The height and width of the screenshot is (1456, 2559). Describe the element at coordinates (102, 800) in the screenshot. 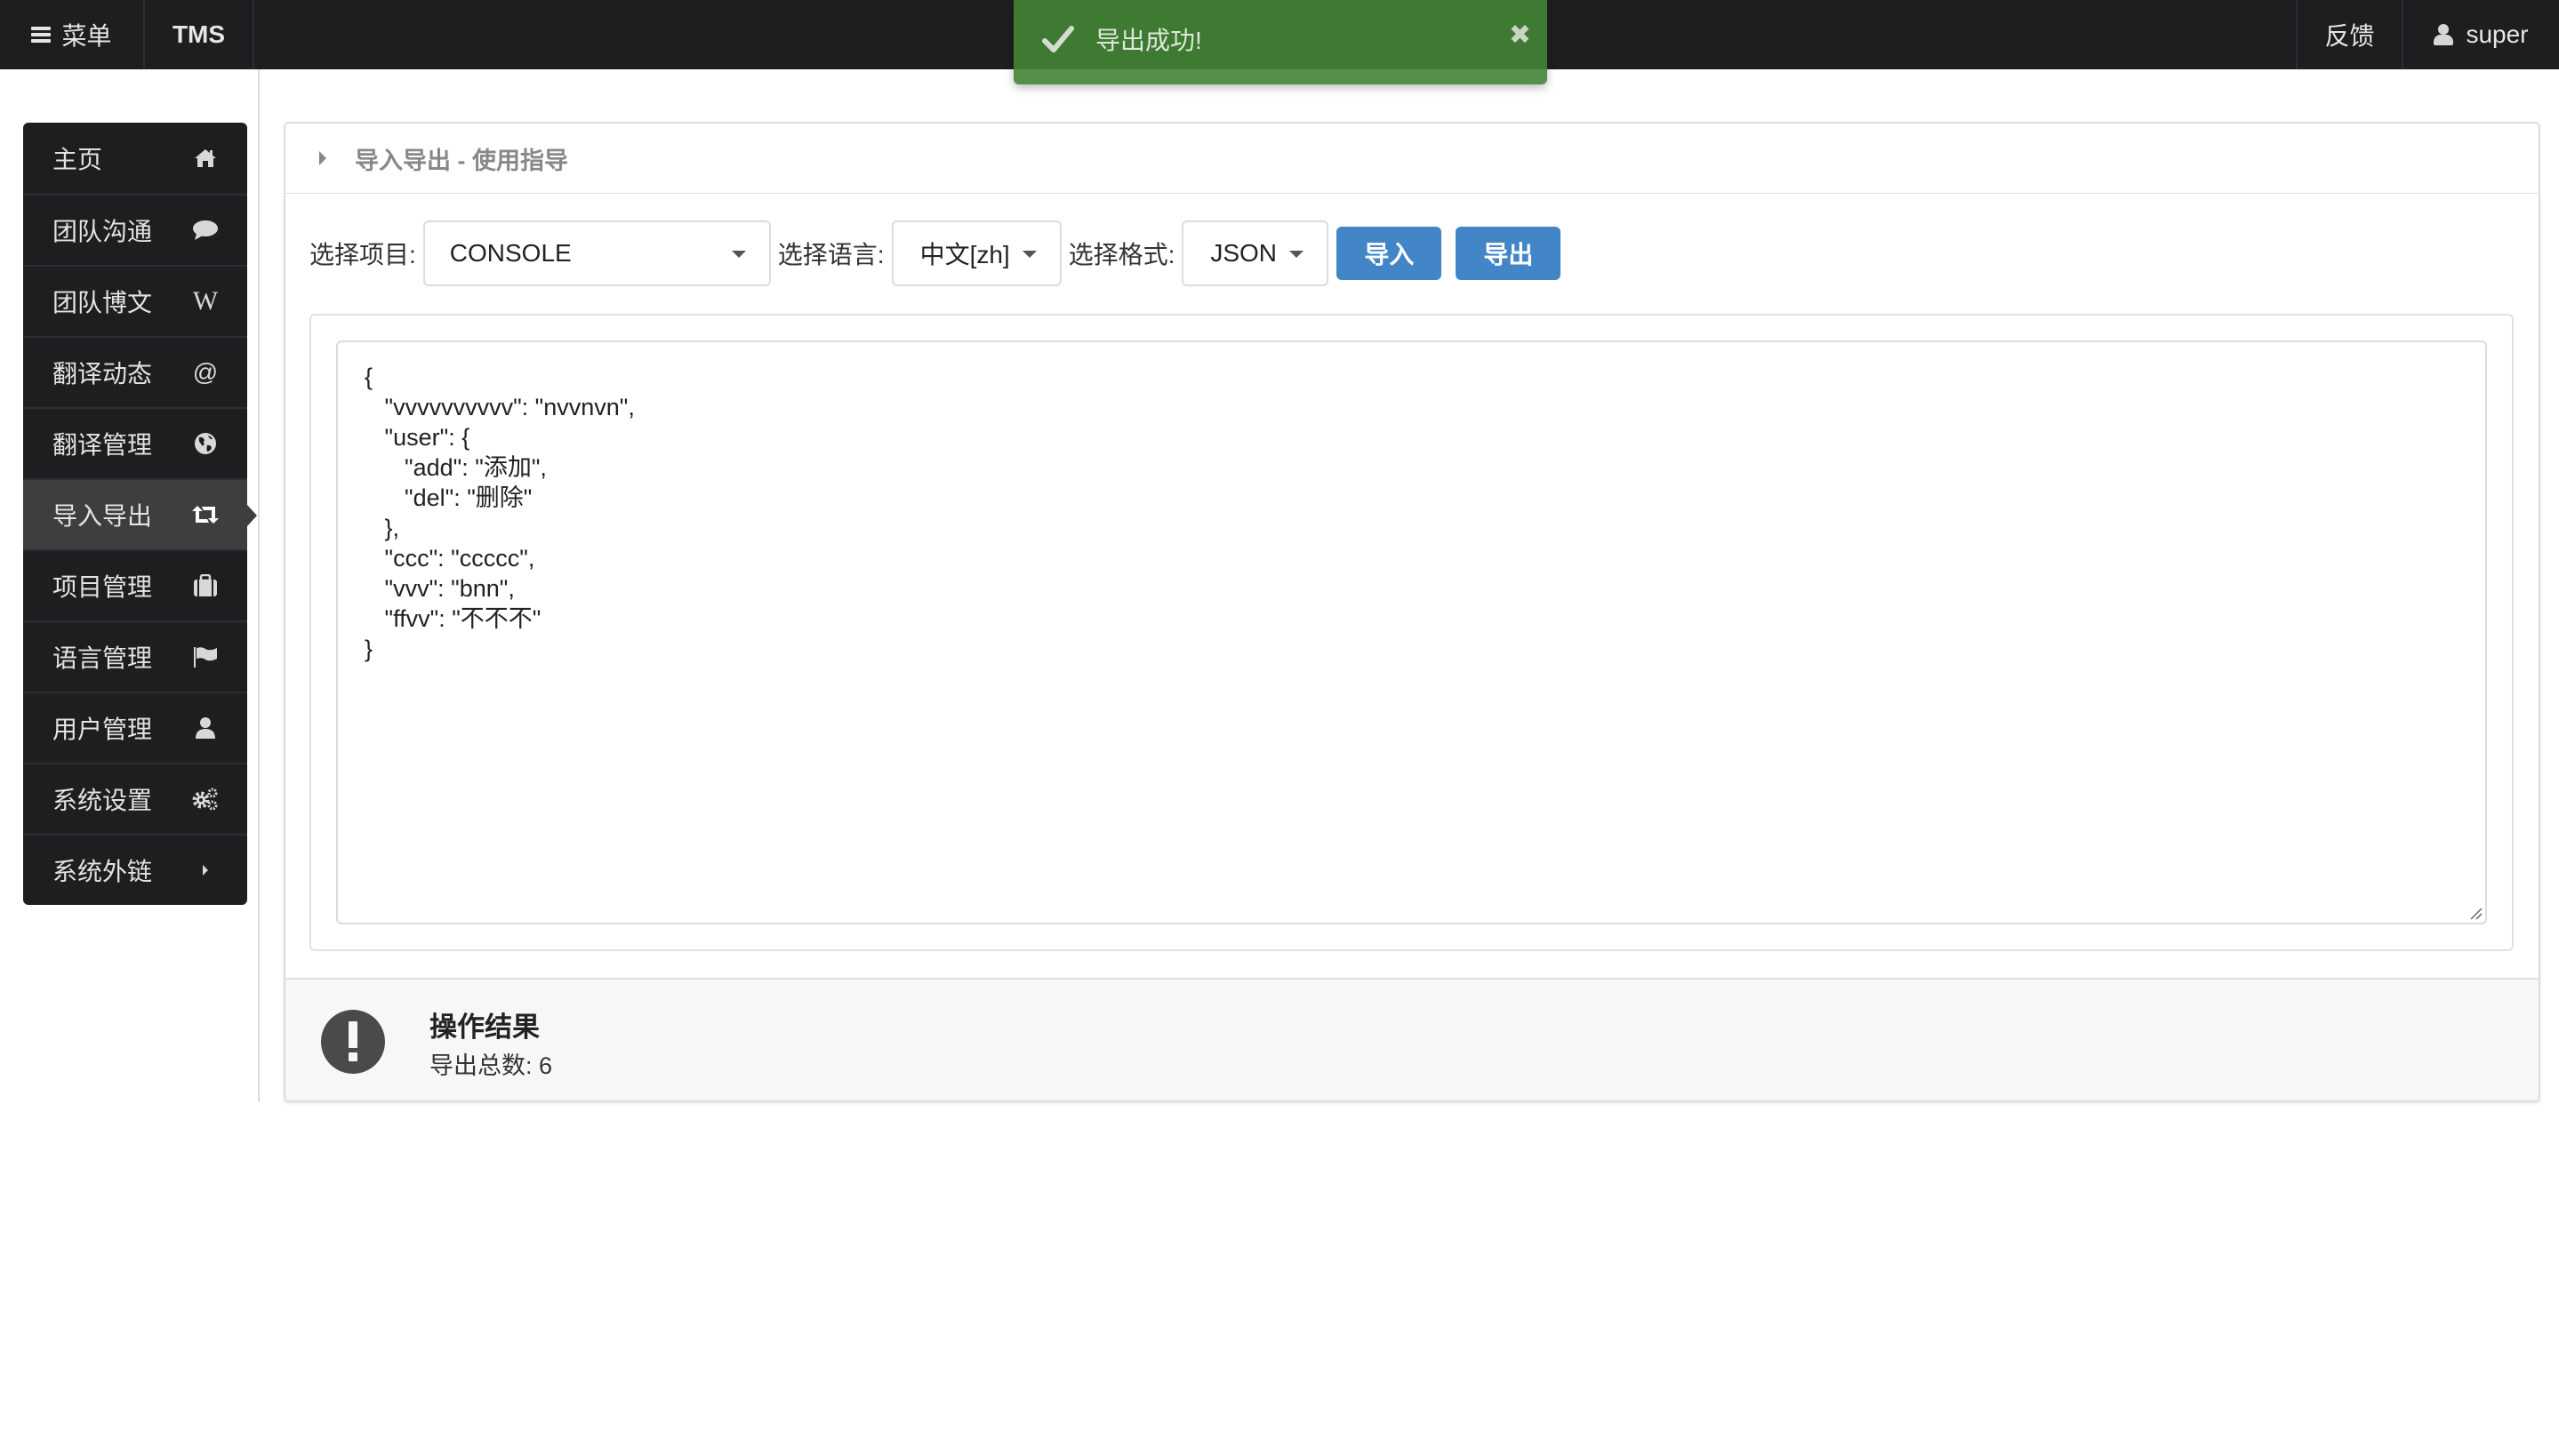

I see `sidebar-item-label: 系统设置` at that location.